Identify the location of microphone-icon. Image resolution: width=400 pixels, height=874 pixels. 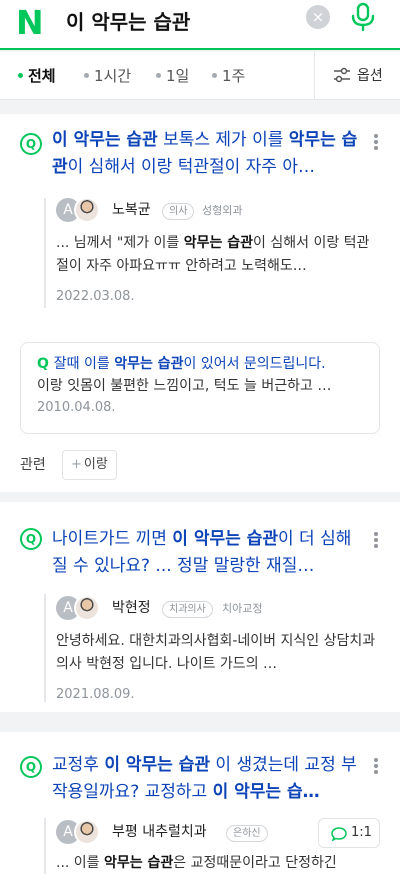
(363, 17).